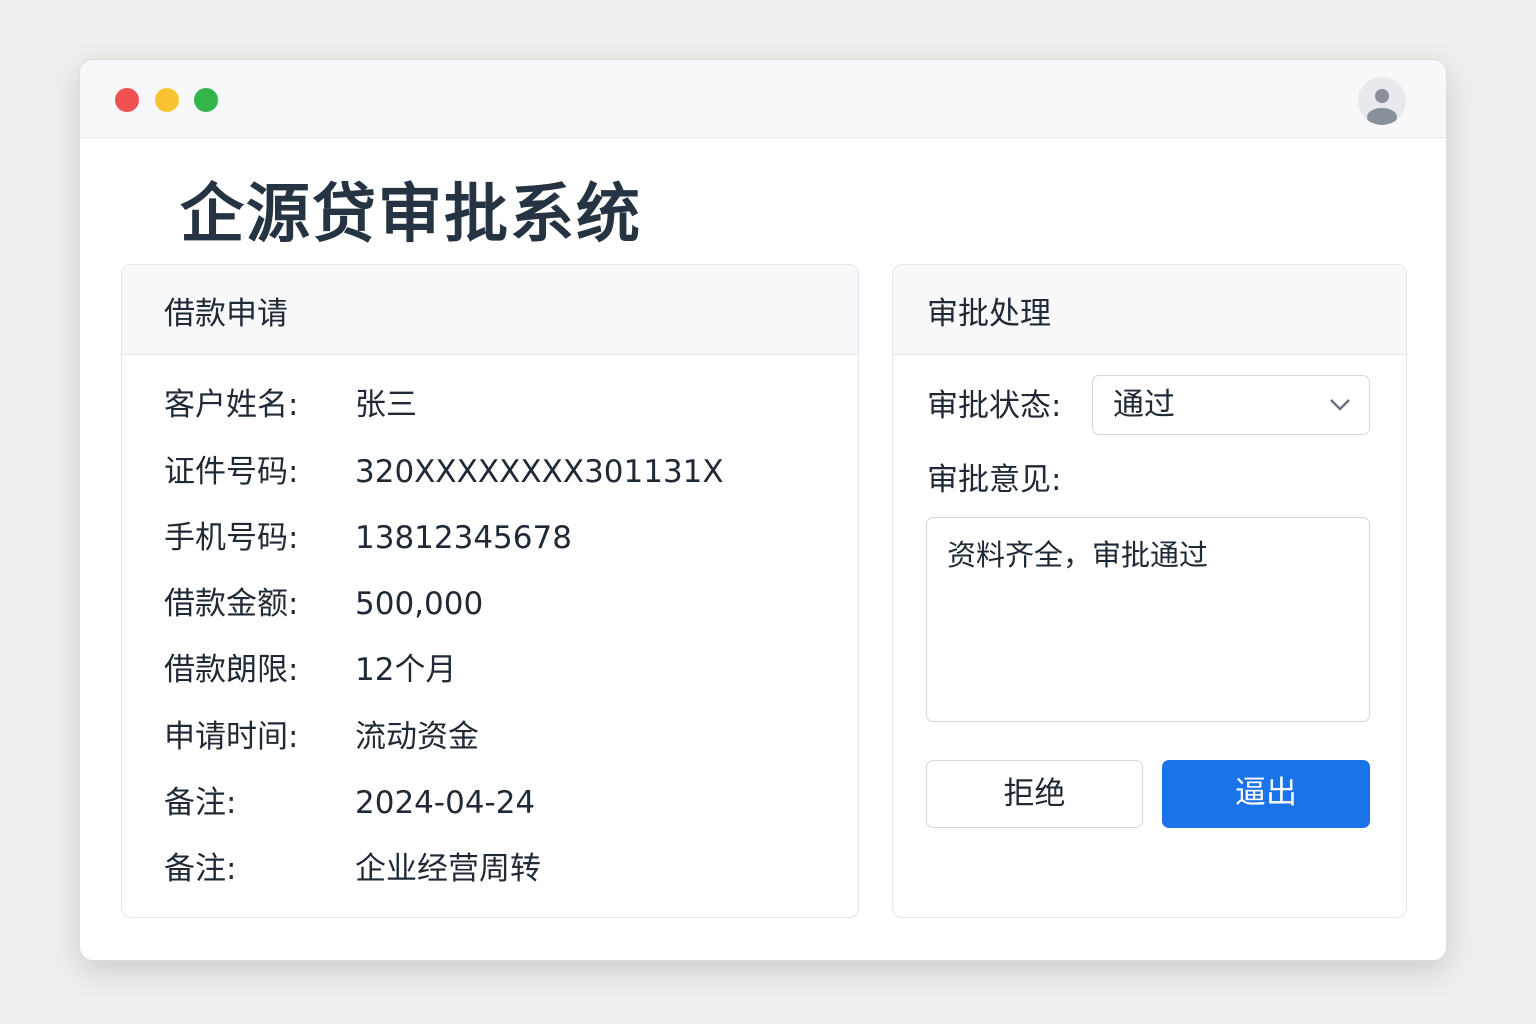 This screenshot has height=1024, width=1536. What do you see at coordinates (448, 869) in the screenshot?
I see `row-value: 企业经营周转` at bounding box center [448, 869].